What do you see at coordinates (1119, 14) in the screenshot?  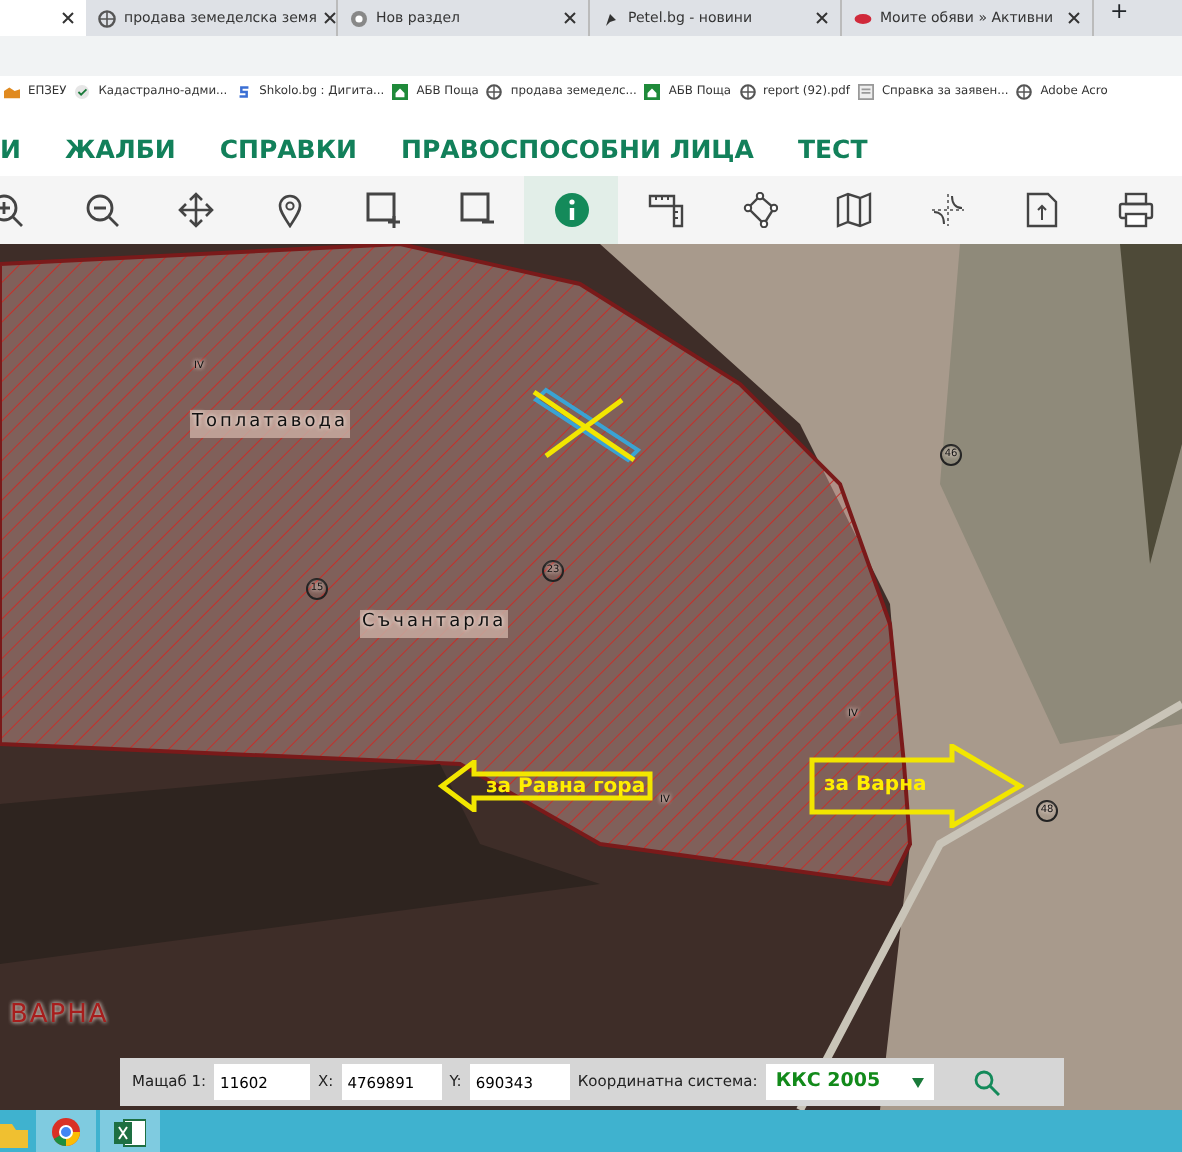 I see `new-tab-button: +` at bounding box center [1119, 14].